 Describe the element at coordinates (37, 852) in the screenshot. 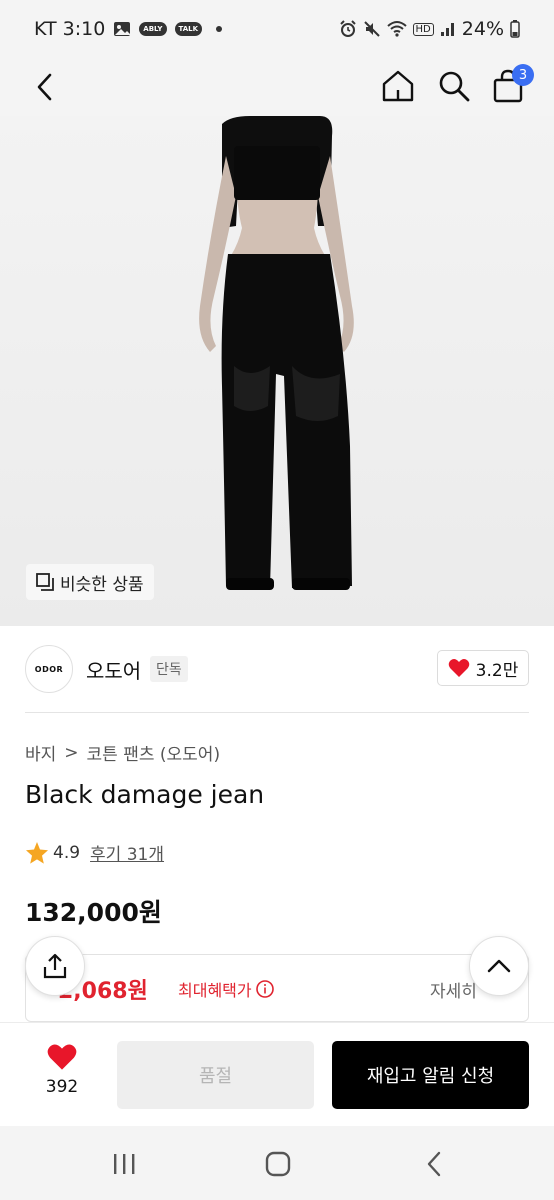

I see `star-icon` at that location.